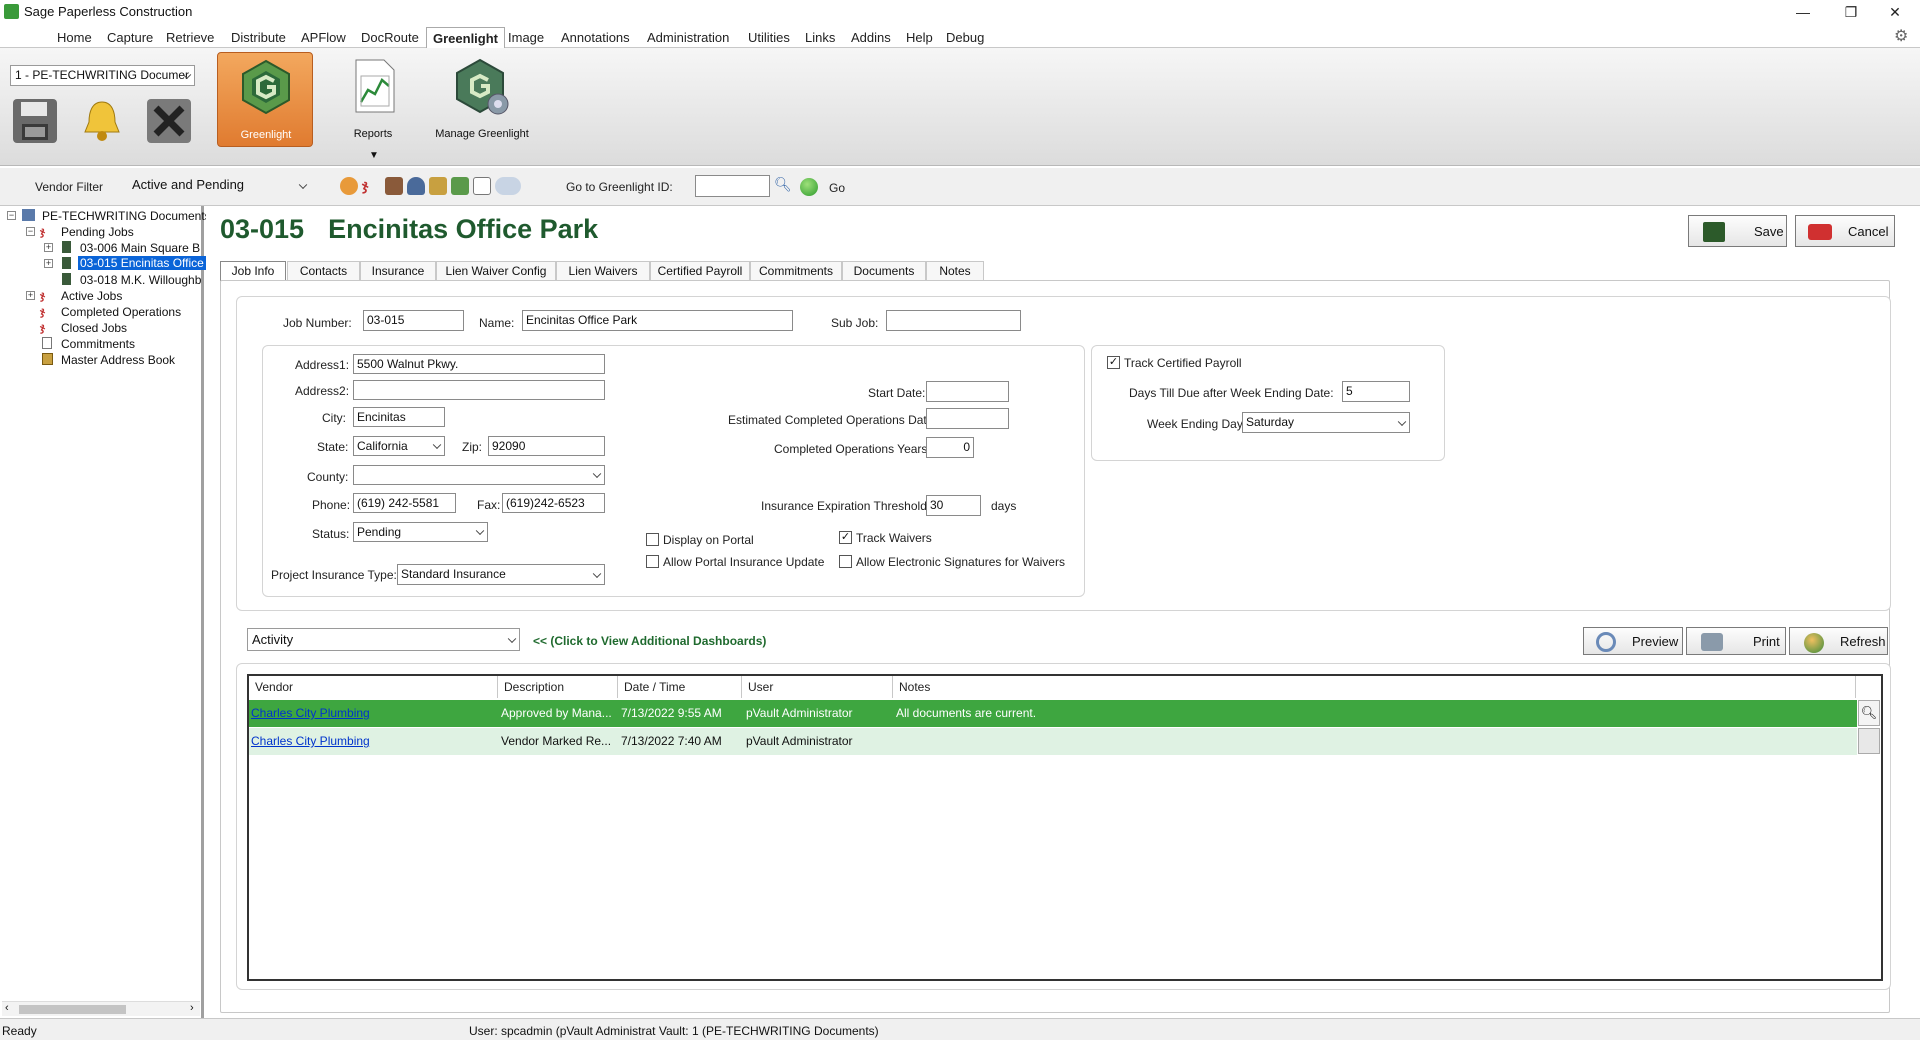  What do you see at coordinates (657, 320) in the screenshot?
I see `name-input: Encinitas Office Park` at bounding box center [657, 320].